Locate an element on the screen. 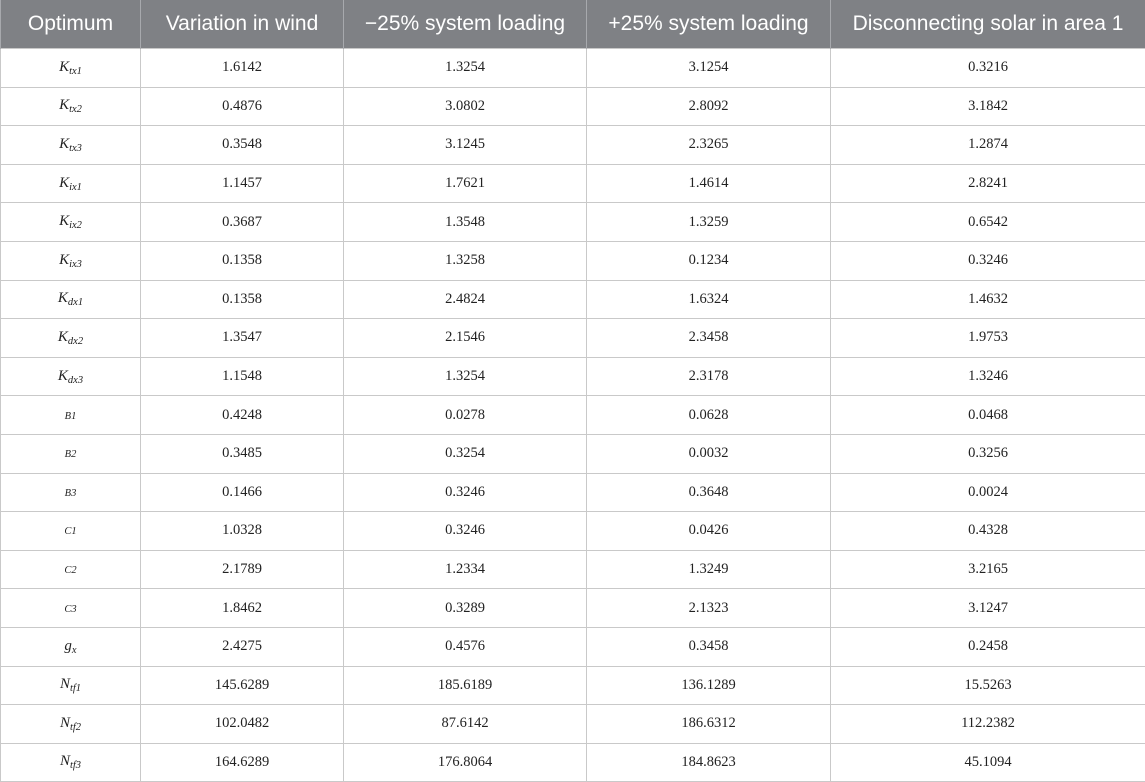 The width and height of the screenshot is (1145, 782). table-cell: 1.3246 is located at coordinates (988, 376).